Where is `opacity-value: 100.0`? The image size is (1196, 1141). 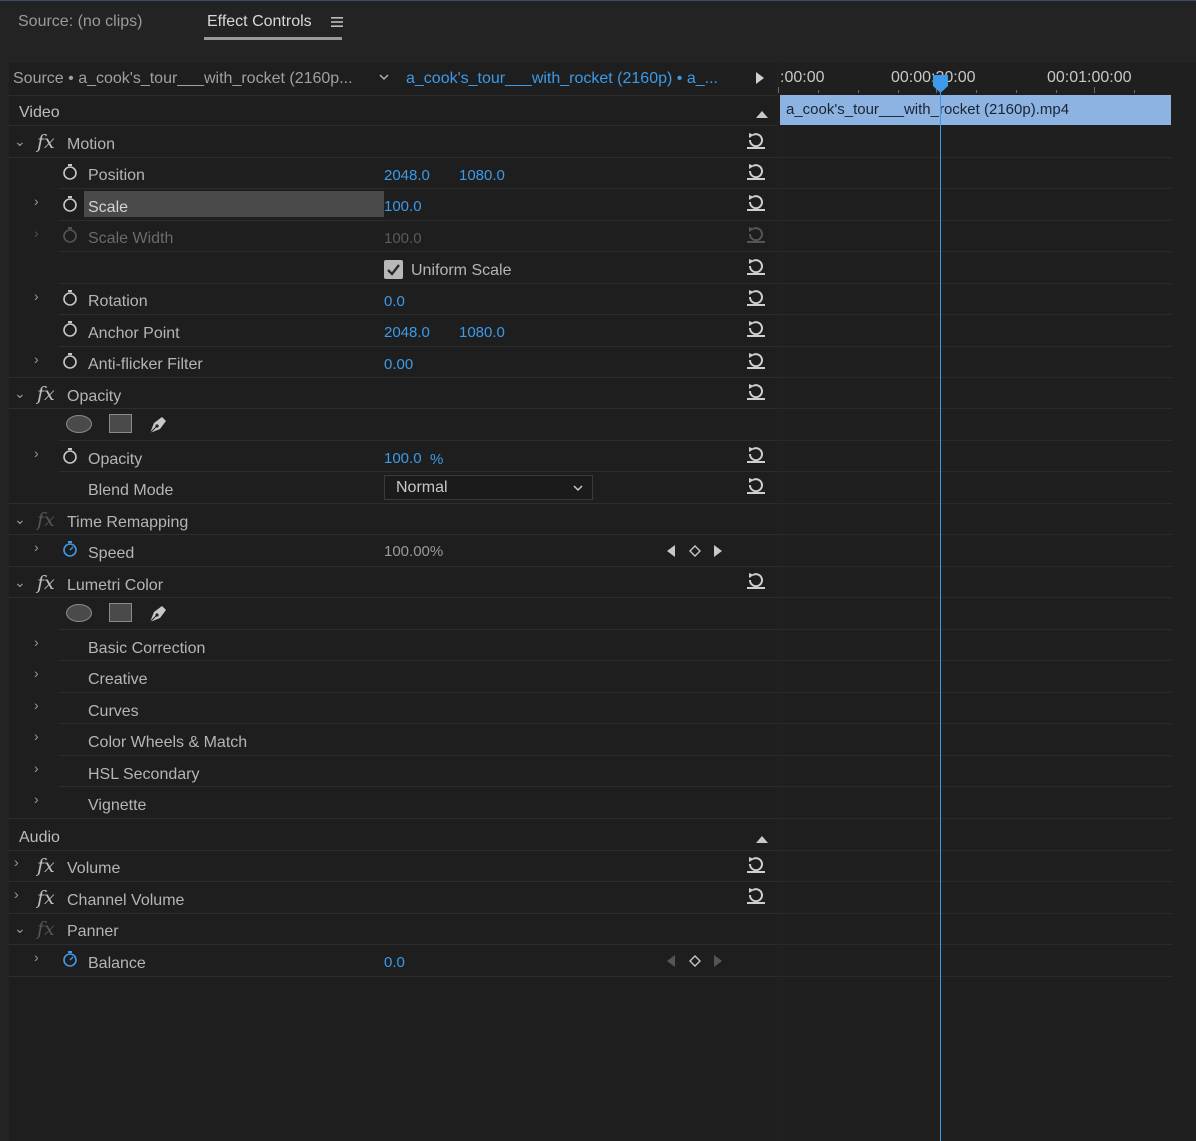 opacity-value: 100.0 is located at coordinates (403, 458).